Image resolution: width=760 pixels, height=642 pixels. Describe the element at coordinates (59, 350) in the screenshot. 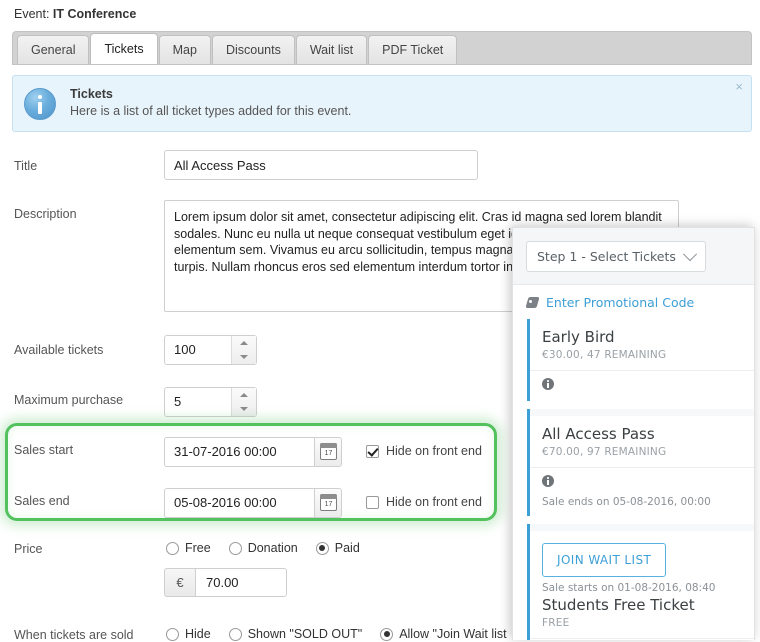

I see `available-tickets-label: Available tickets` at that location.